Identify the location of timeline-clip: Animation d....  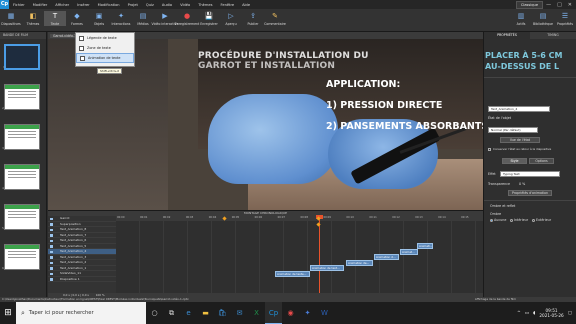
(386, 257).